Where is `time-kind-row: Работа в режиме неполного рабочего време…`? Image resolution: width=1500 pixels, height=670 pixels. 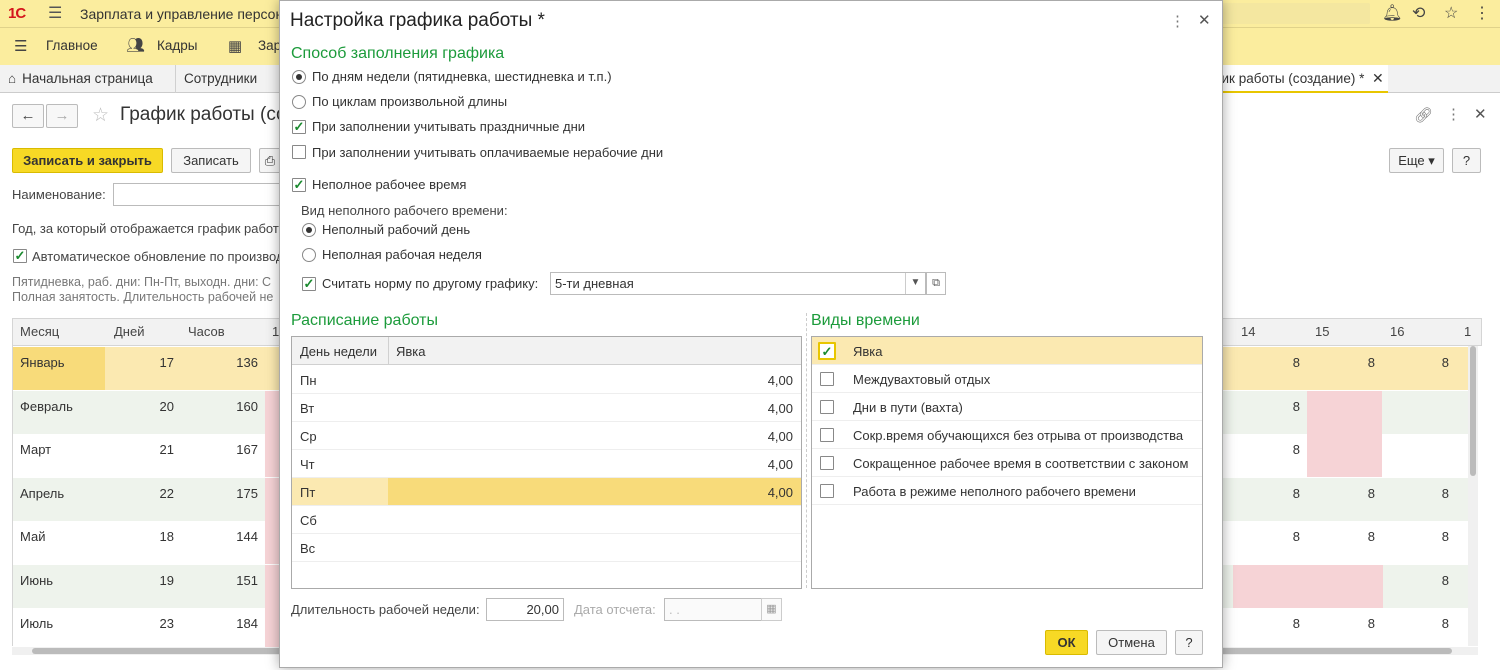 time-kind-row: Работа в режиме неполного рабочего време… is located at coordinates (1007, 491).